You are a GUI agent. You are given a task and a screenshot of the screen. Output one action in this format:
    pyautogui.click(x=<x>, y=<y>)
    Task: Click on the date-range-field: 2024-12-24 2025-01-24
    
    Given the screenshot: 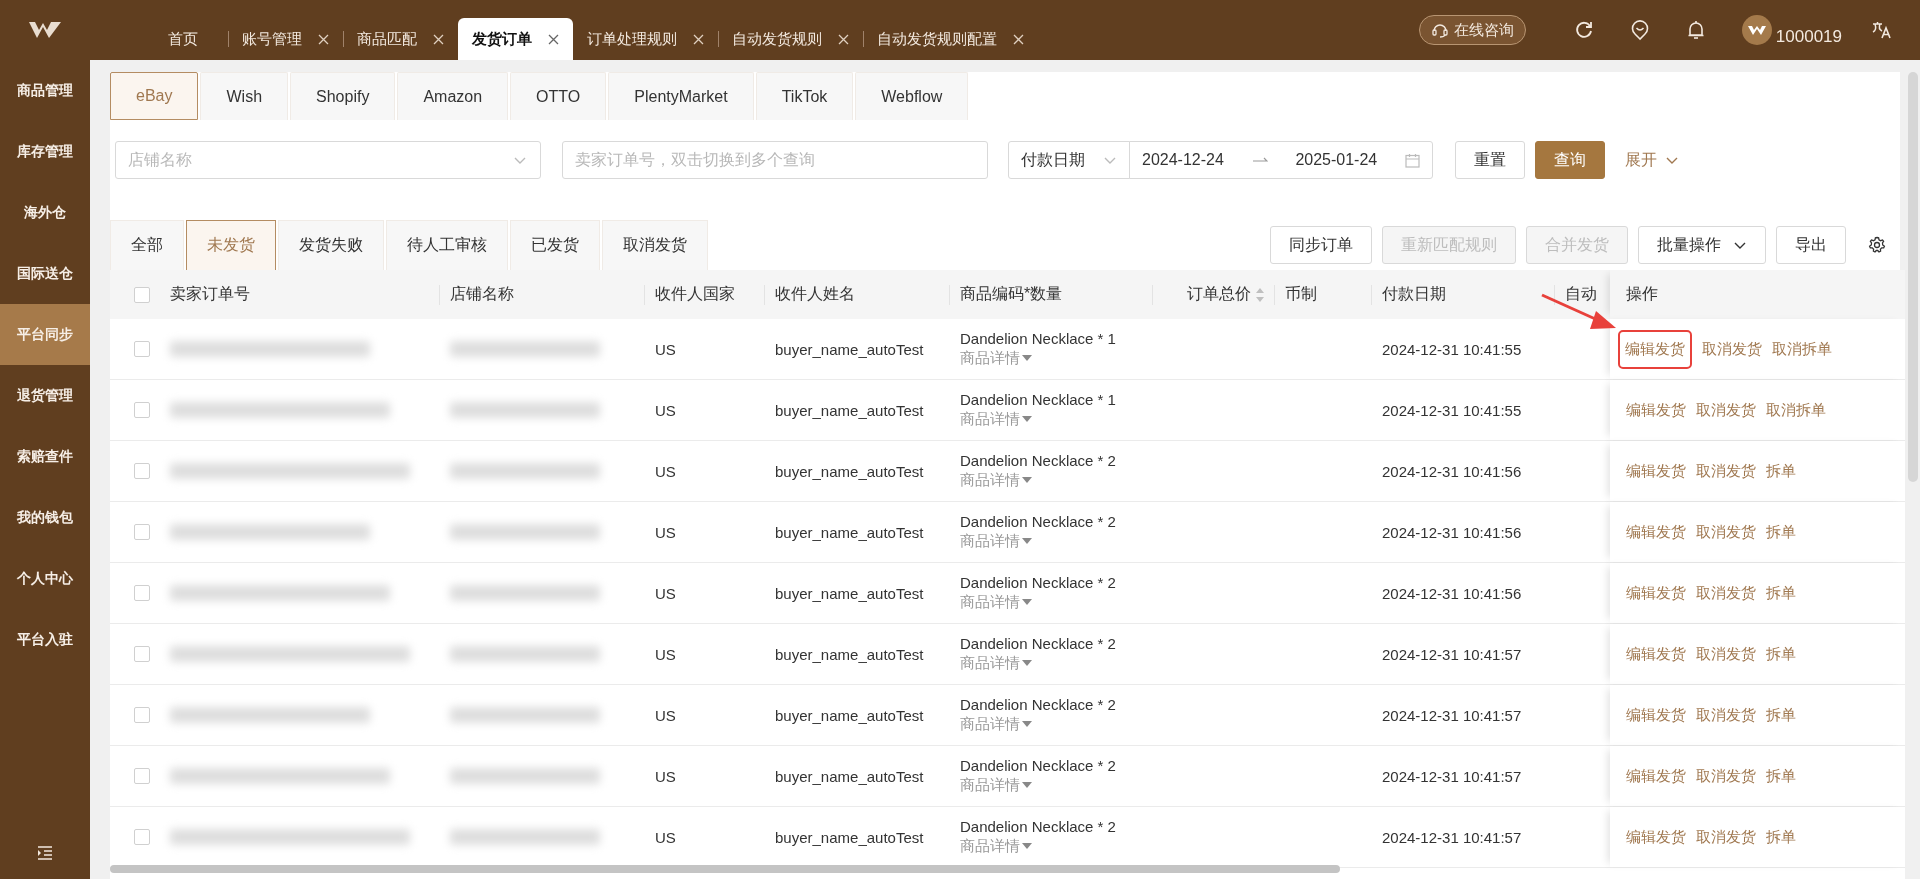 What is the action you would take?
    pyautogui.click(x=1281, y=160)
    